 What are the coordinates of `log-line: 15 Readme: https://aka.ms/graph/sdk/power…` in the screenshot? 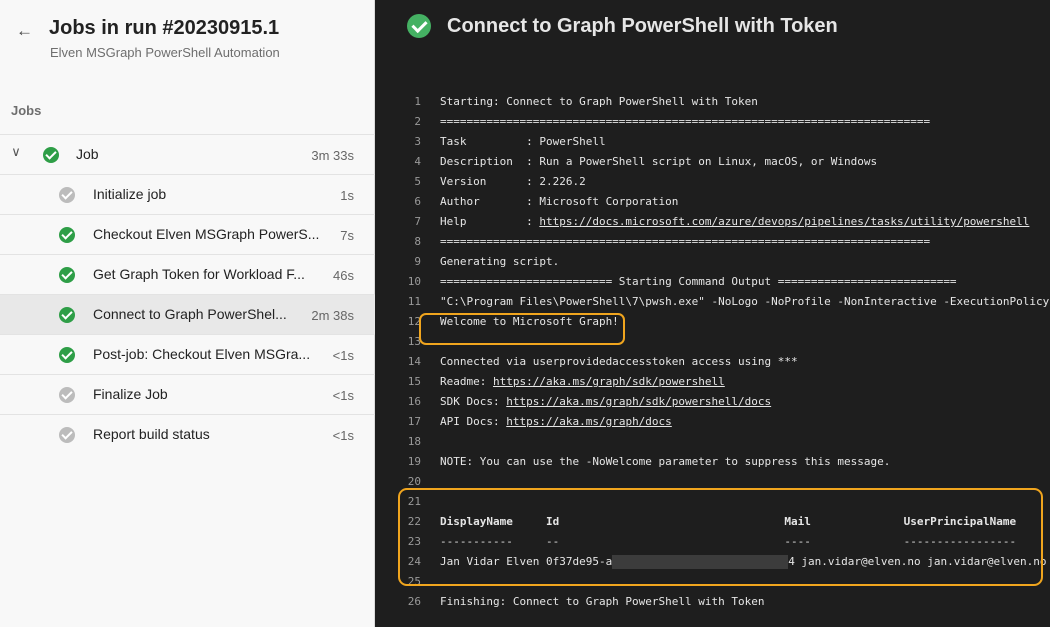 It's located at (566, 381).